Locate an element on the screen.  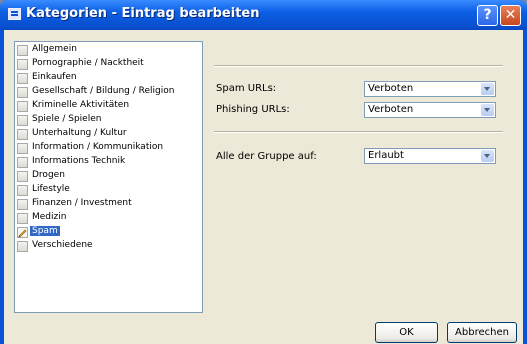
list-item-label: Drogen is located at coordinates (48, 175).